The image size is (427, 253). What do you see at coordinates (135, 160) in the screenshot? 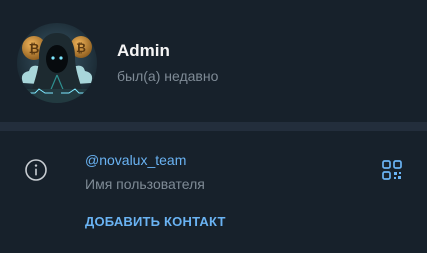
I see `username-link: @novalux_team` at bounding box center [135, 160].